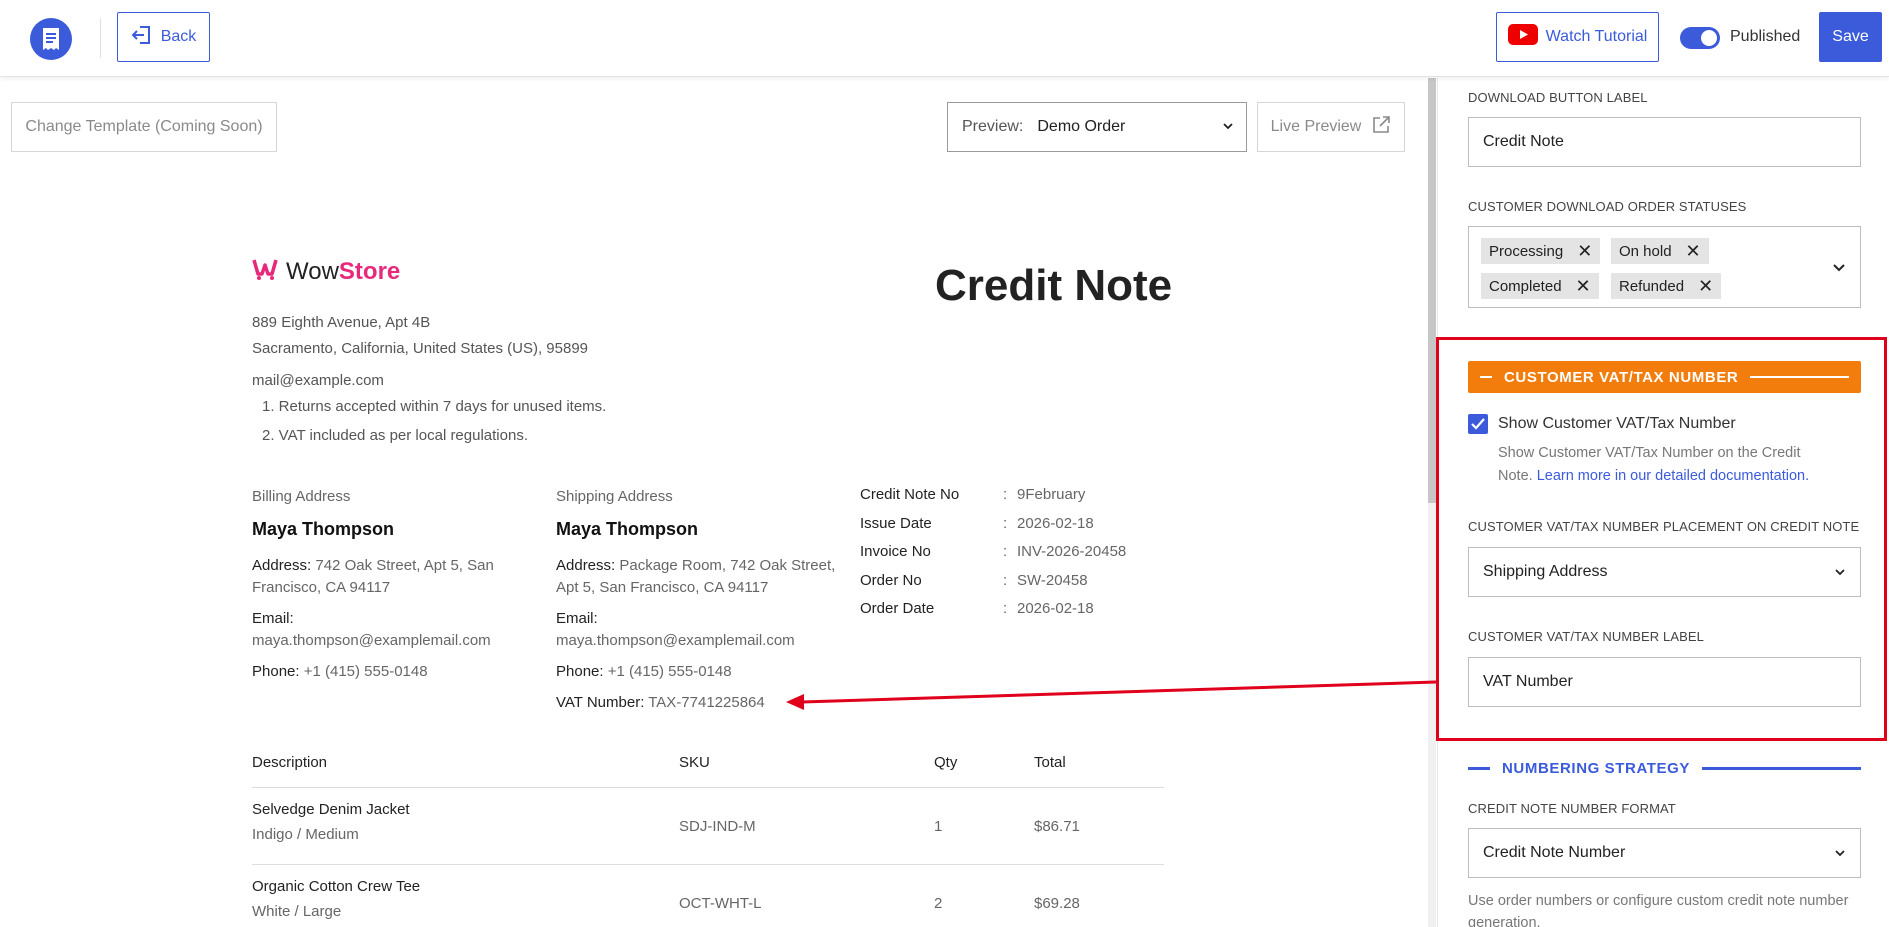 The image size is (1889, 927). I want to click on table-row-variant: White / Large, so click(297, 911).